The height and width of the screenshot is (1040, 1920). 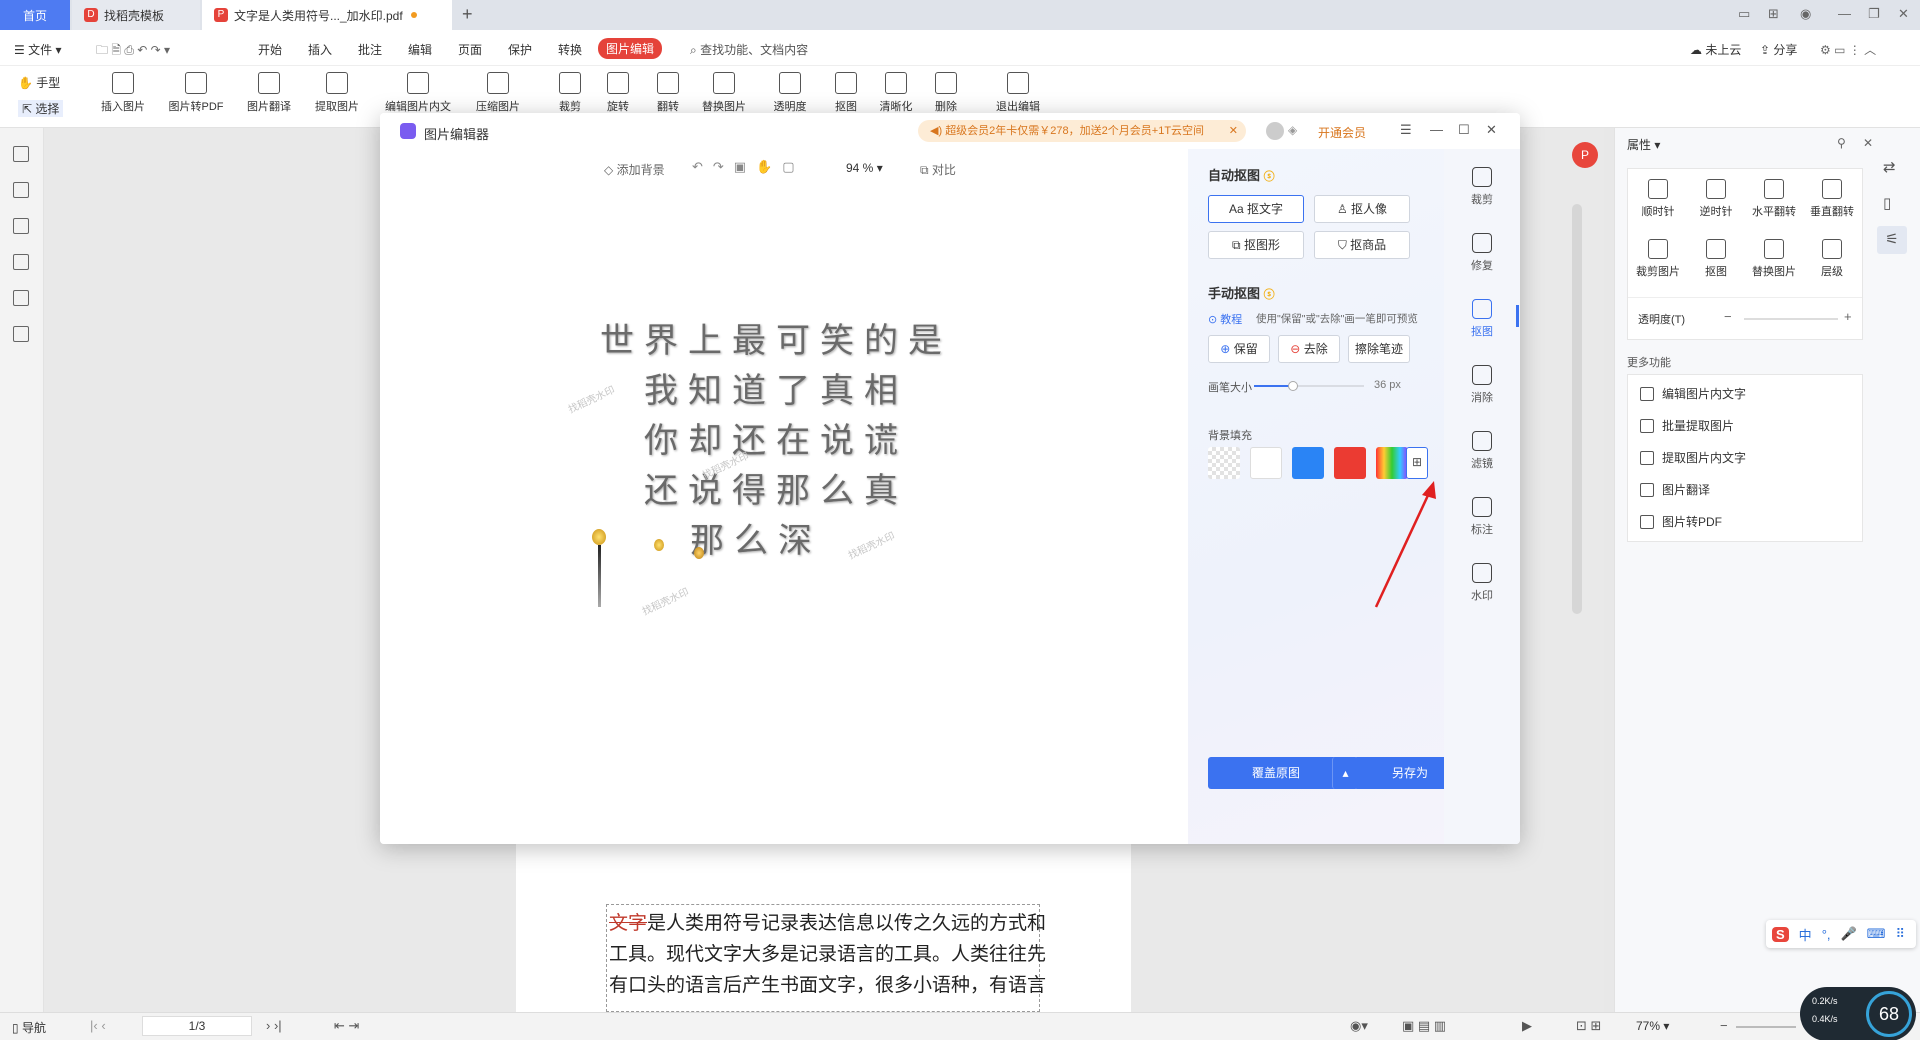 I want to click on image-translate-button: 图片翻译, so click(x=269, y=93).